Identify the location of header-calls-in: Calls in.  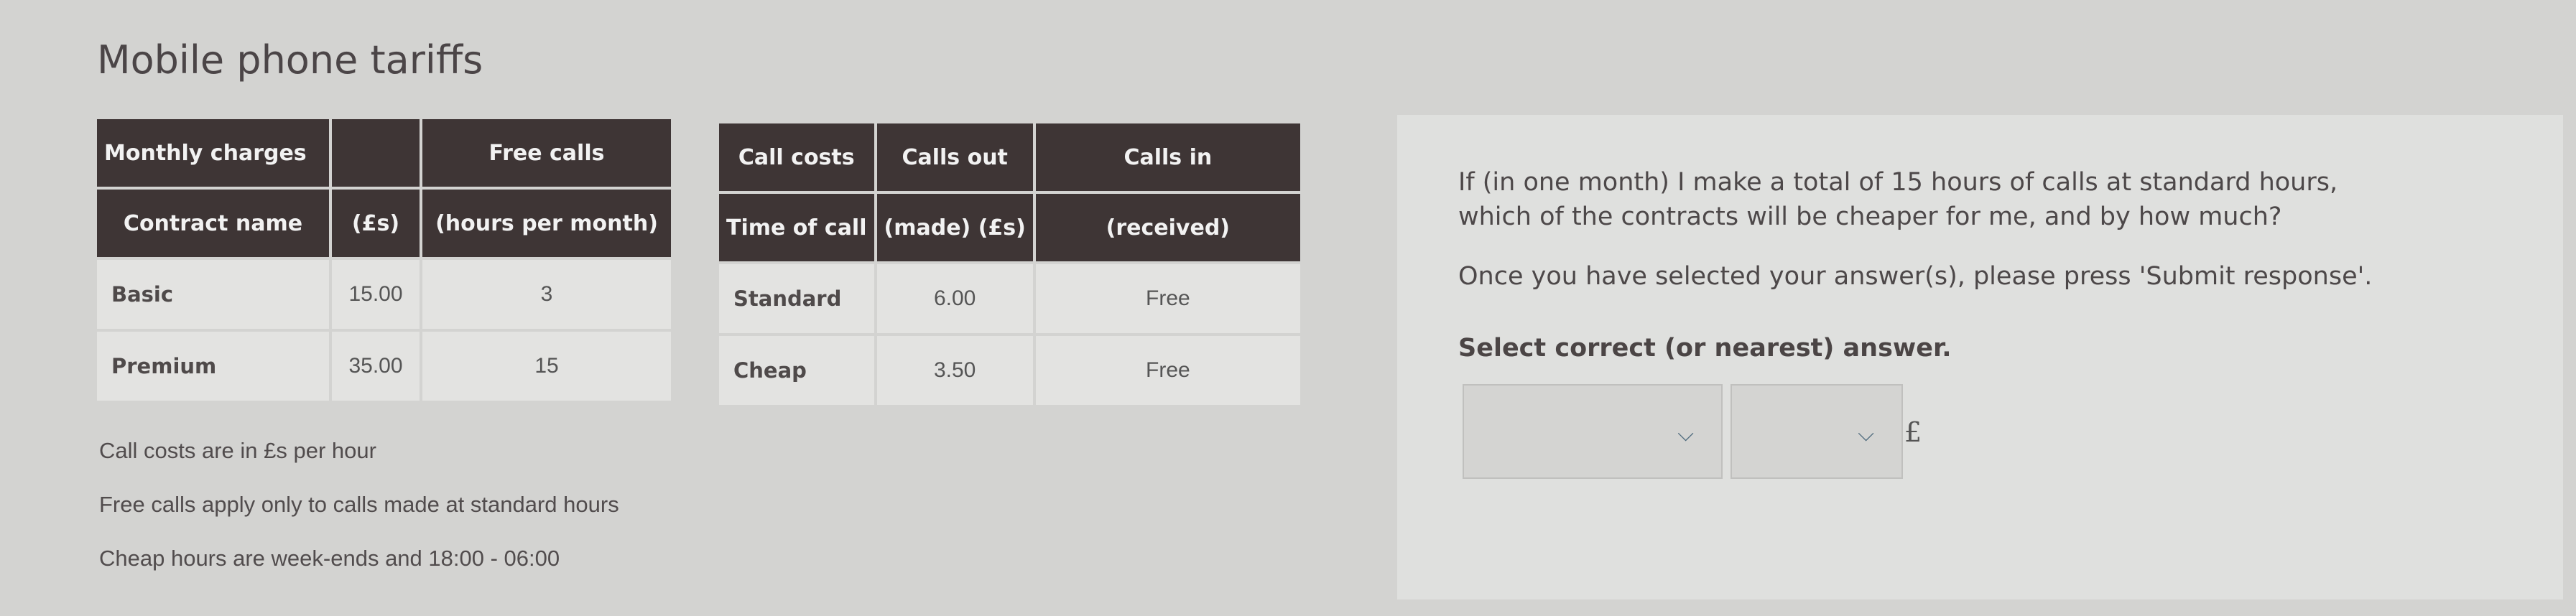
(1167, 157).